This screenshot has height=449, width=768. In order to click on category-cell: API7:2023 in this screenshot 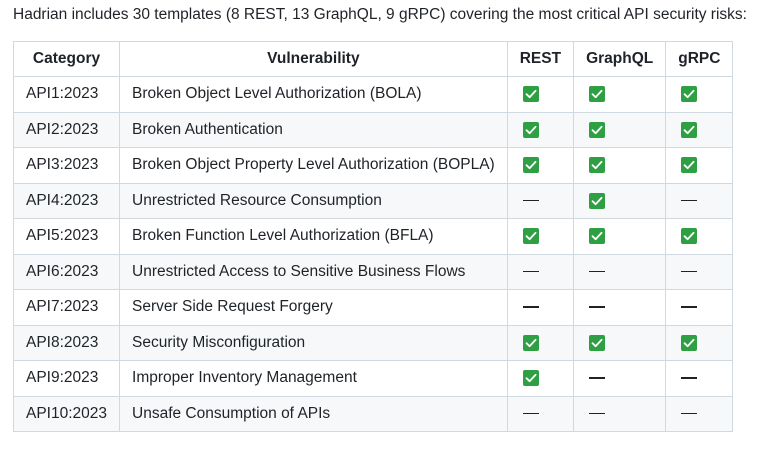, I will do `click(66, 307)`.